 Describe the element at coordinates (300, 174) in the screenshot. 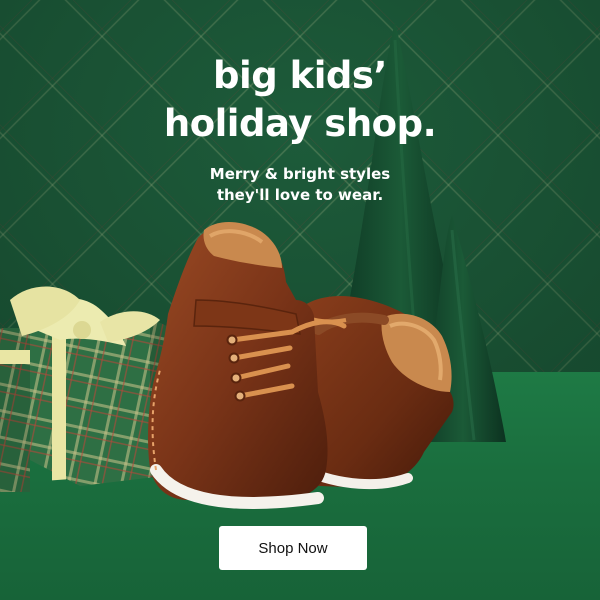

I see `subheadline-line-1: Merry & bright styles` at that location.